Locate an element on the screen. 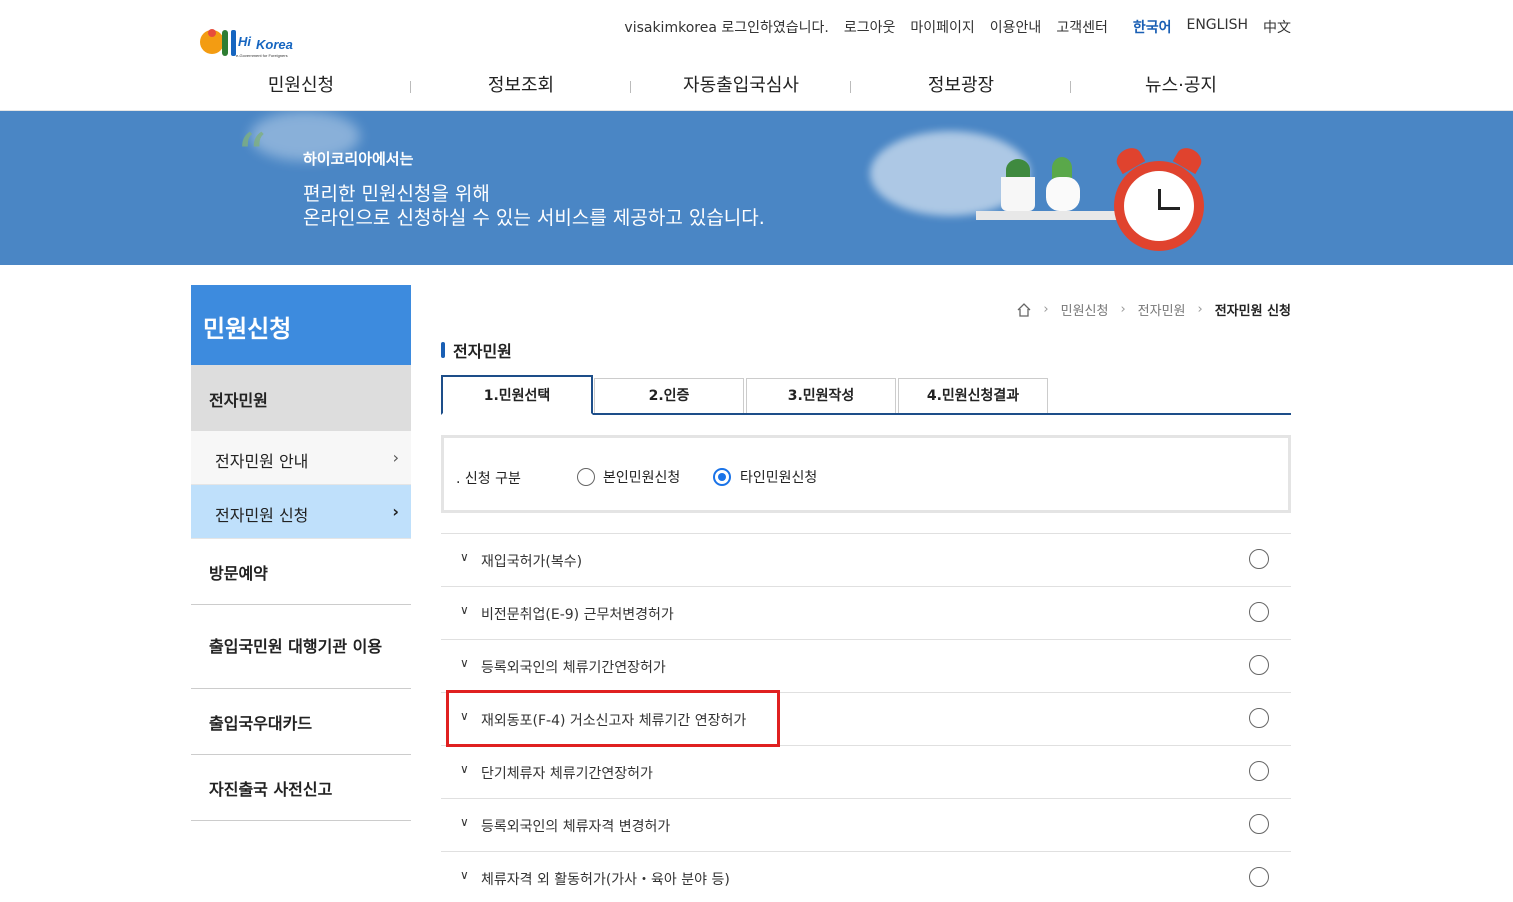 This screenshot has height=902, width=1513. tab-step-3: 3.민원작성 is located at coordinates (821, 395).